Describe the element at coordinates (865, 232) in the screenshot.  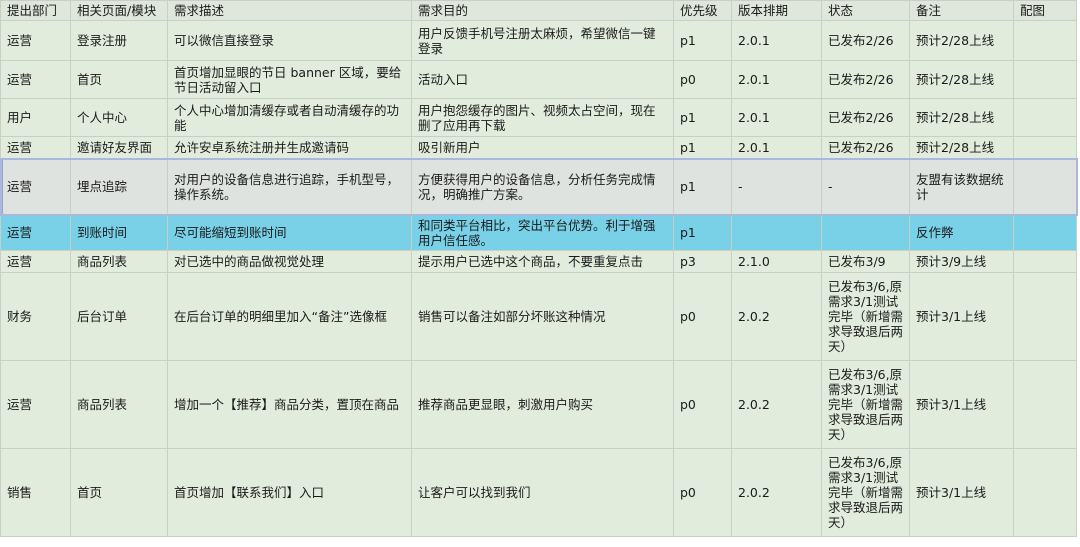
I see `cell-status` at that location.